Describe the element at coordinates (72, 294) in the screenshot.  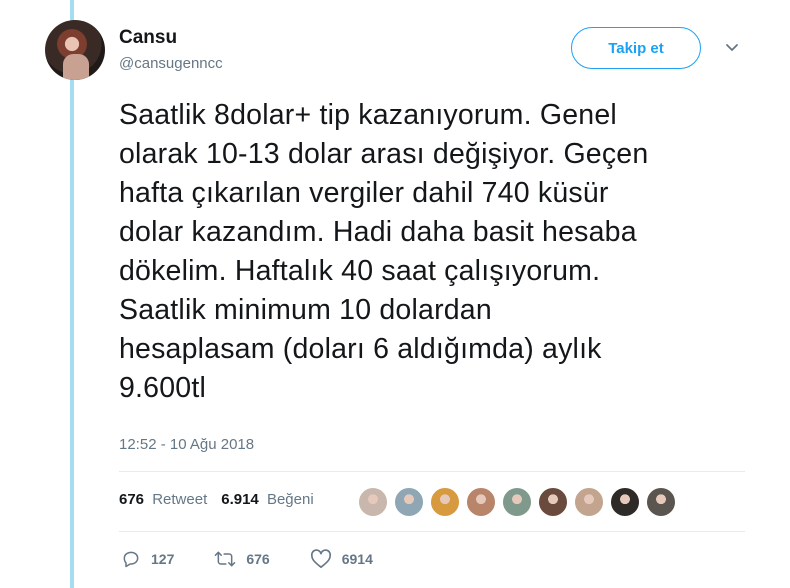
I see `thread-line` at that location.